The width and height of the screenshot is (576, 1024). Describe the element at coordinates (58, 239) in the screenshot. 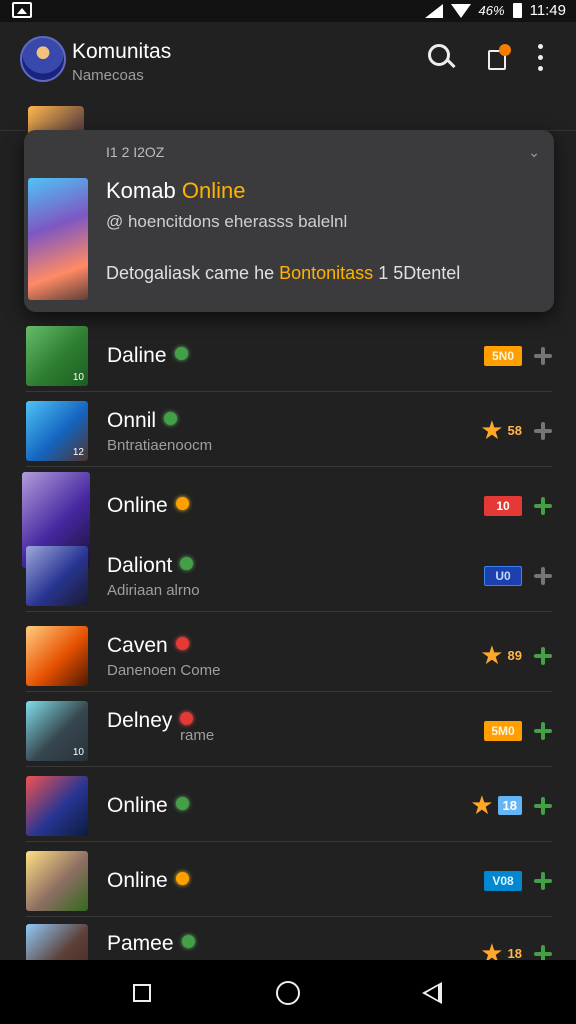

I see `popup-image` at that location.